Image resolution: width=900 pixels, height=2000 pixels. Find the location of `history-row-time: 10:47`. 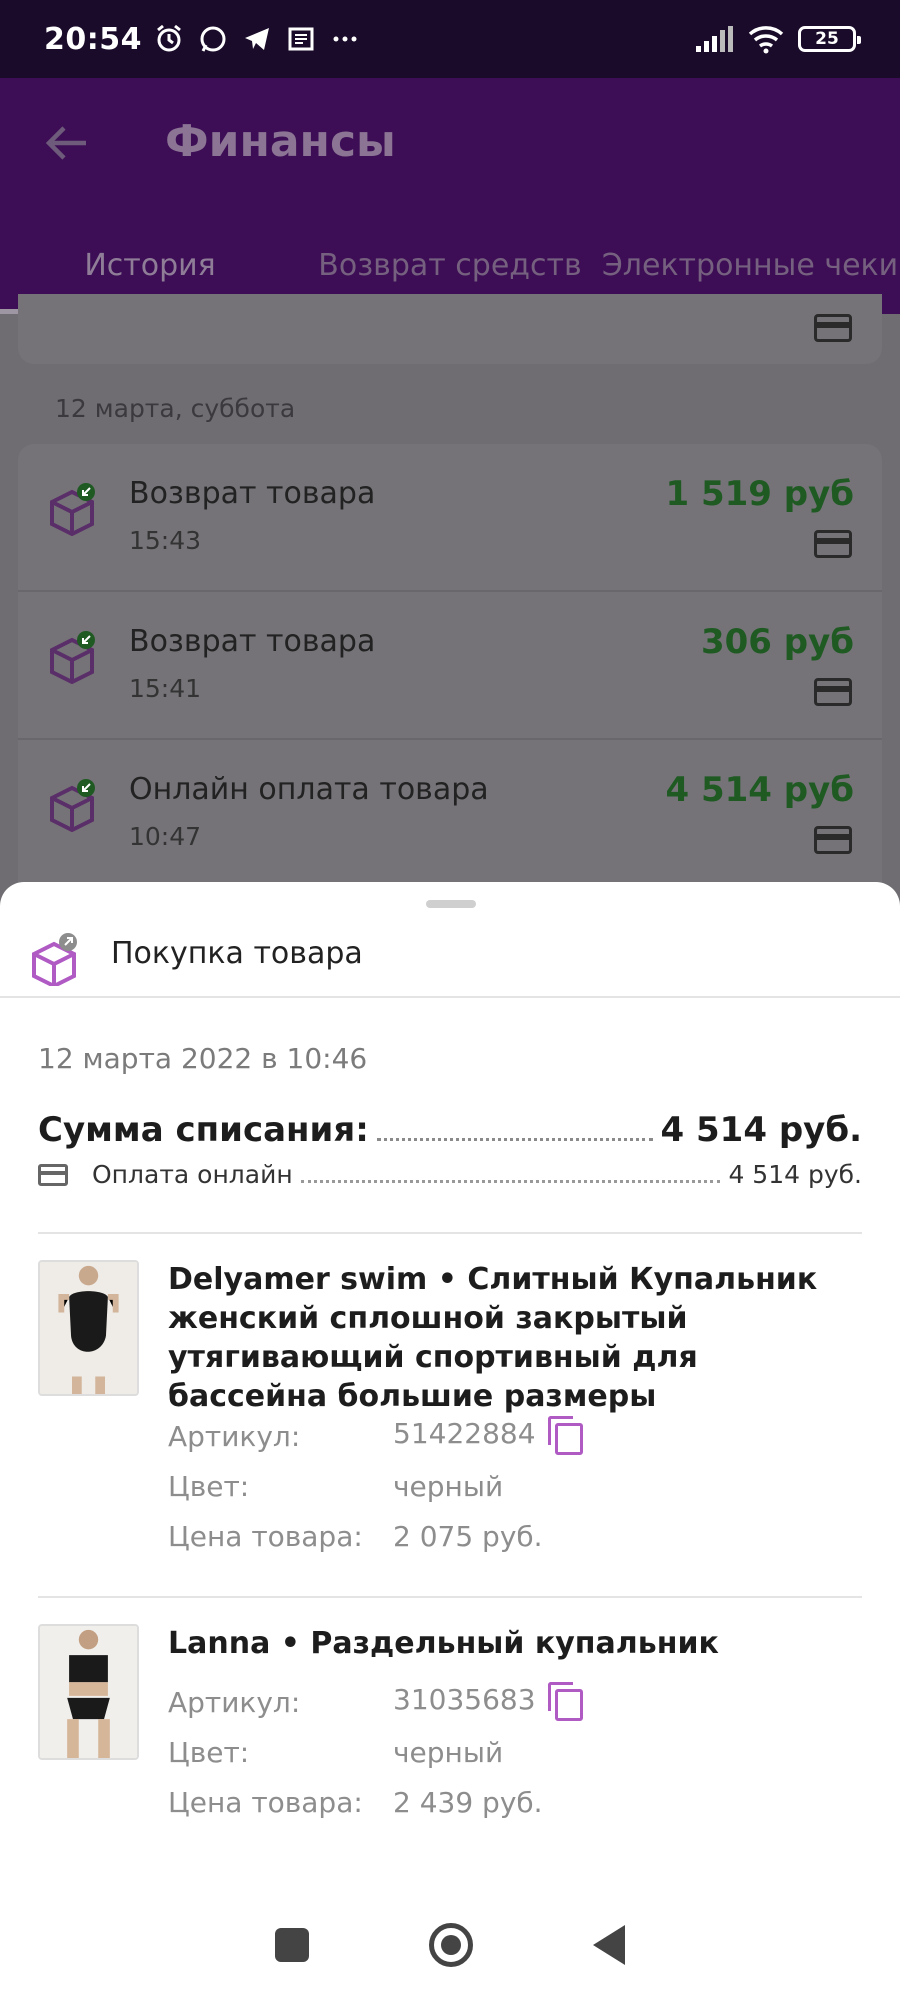

history-row-time: 10:47 is located at coordinates (165, 836).